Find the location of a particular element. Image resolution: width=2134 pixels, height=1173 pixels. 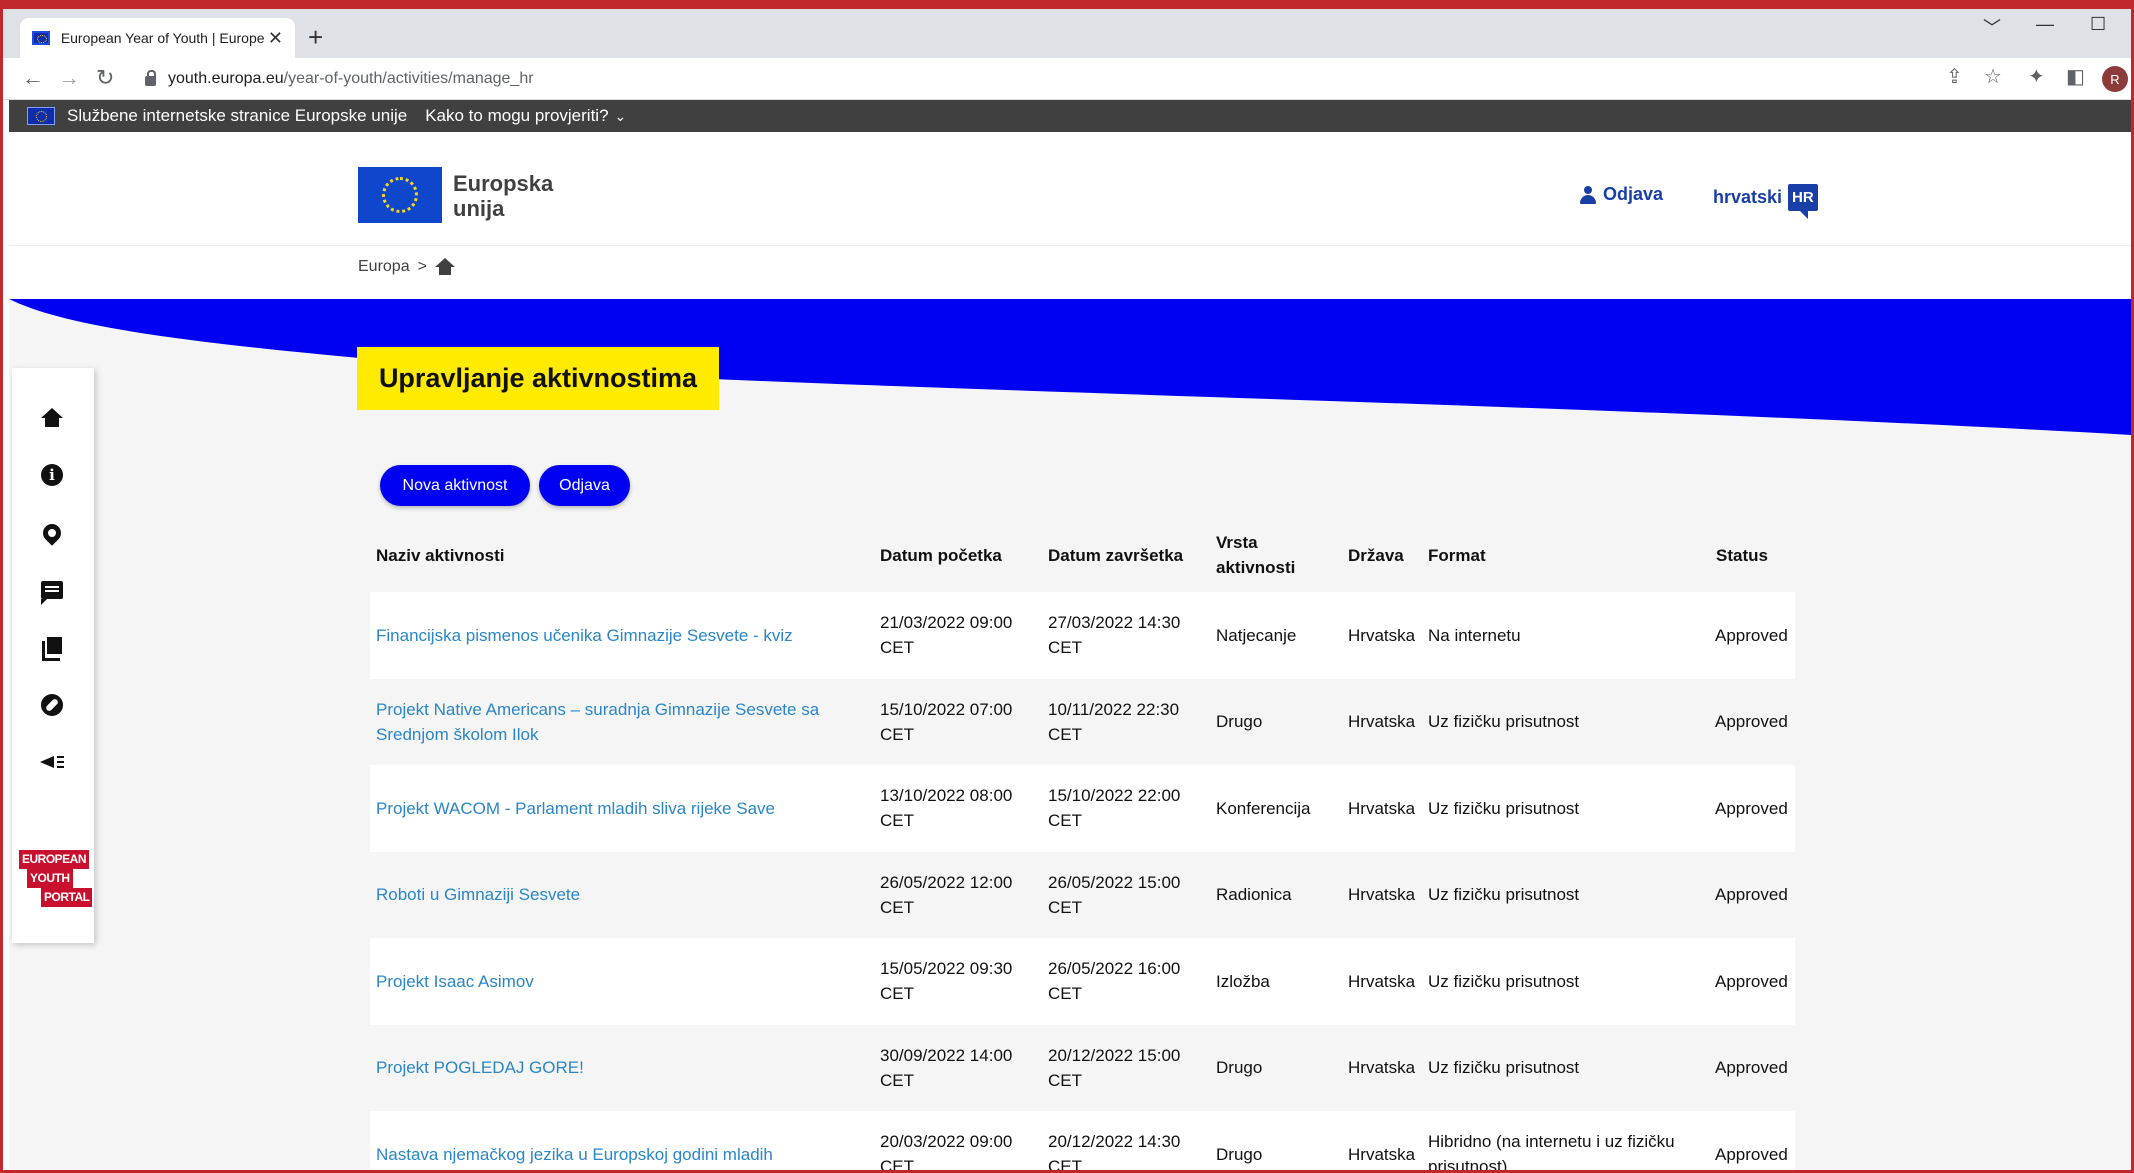

language-selector: hrvatski HR is located at coordinates (1765, 201).